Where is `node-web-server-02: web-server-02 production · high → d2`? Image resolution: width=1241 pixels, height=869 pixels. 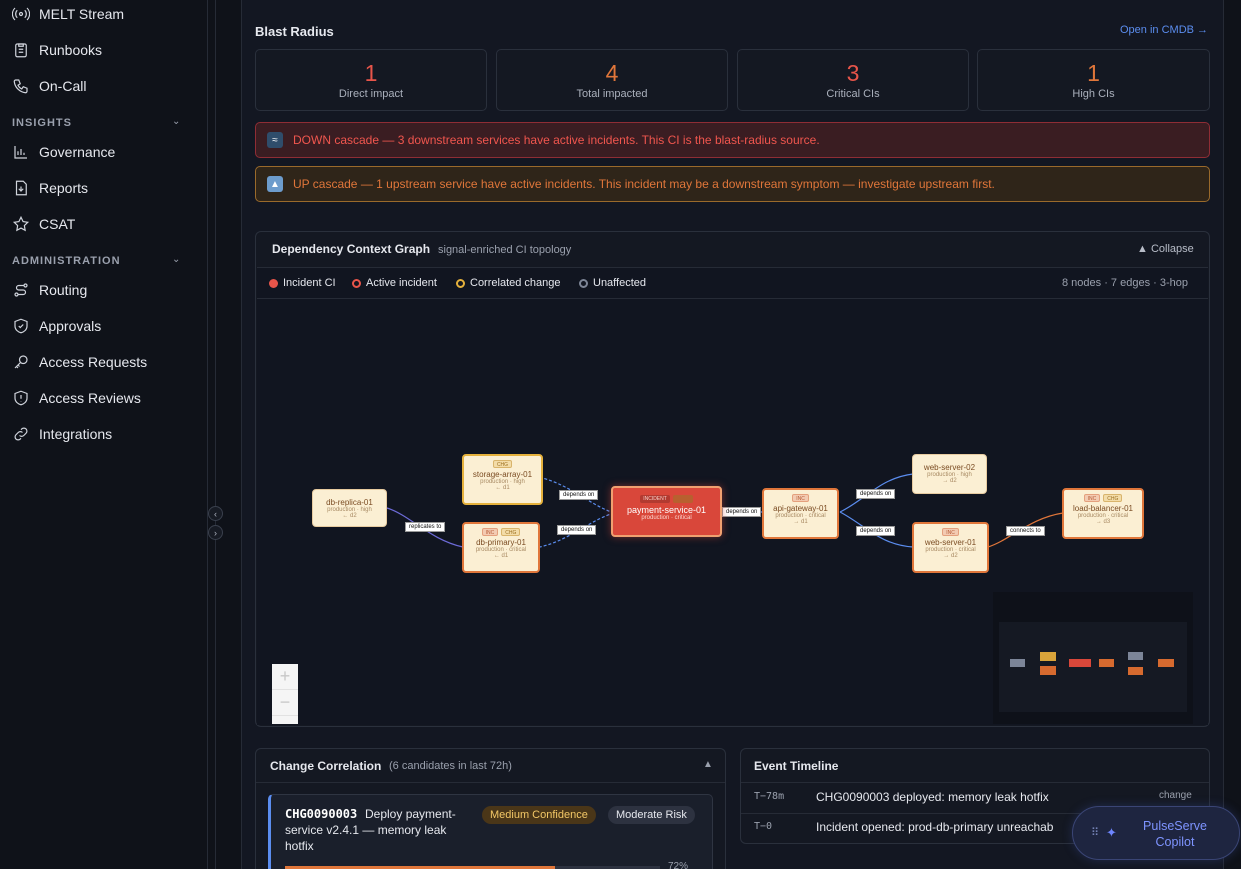 node-web-server-02: web-server-02 production · high → d2 is located at coordinates (949, 474).